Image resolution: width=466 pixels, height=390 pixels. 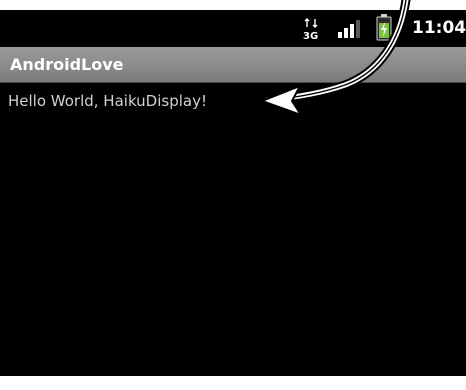 I want to click on svg-text: 3G, so click(x=310, y=35).